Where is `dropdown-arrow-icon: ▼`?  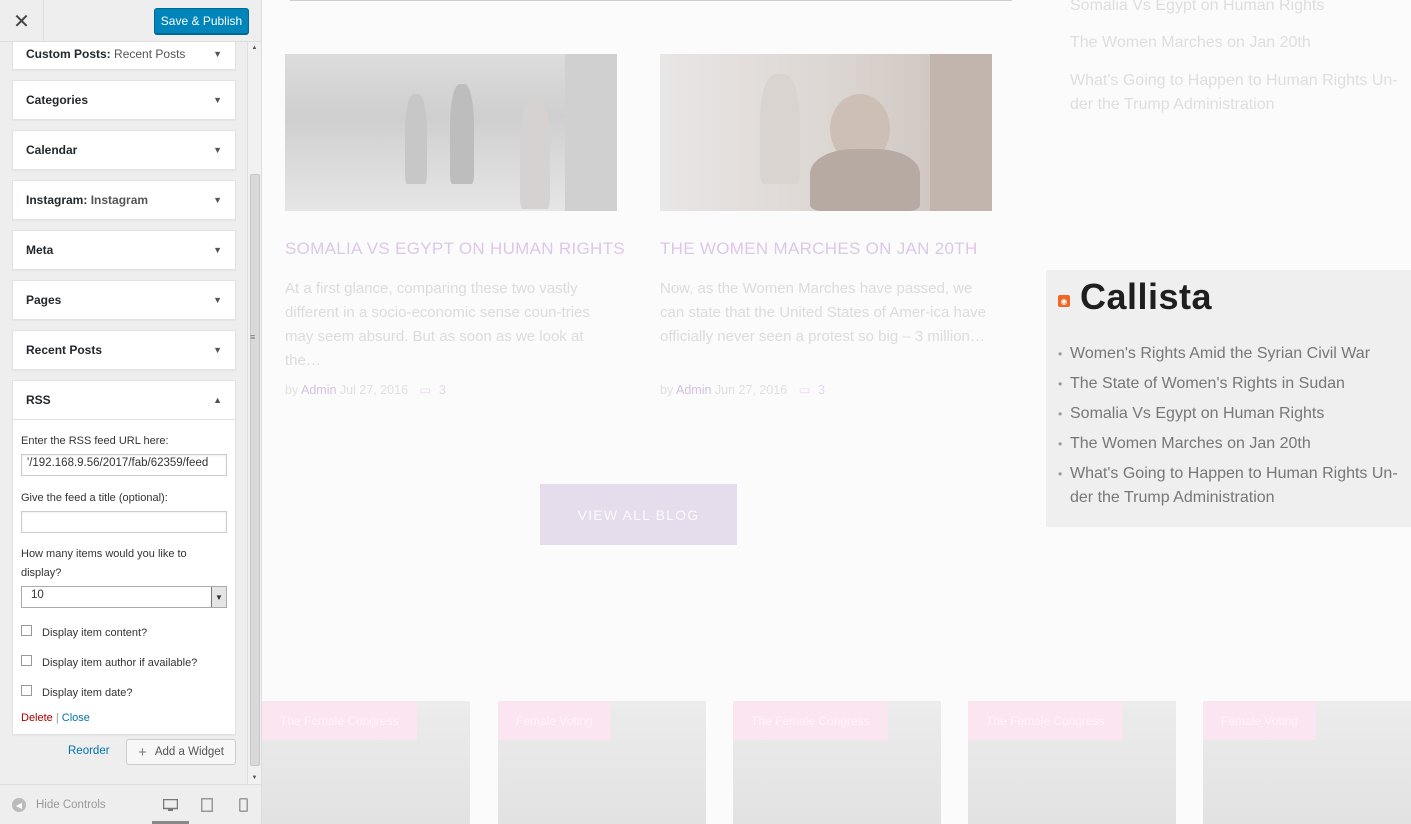
dropdown-arrow-icon: ▼ is located at coordinates (218, 597).